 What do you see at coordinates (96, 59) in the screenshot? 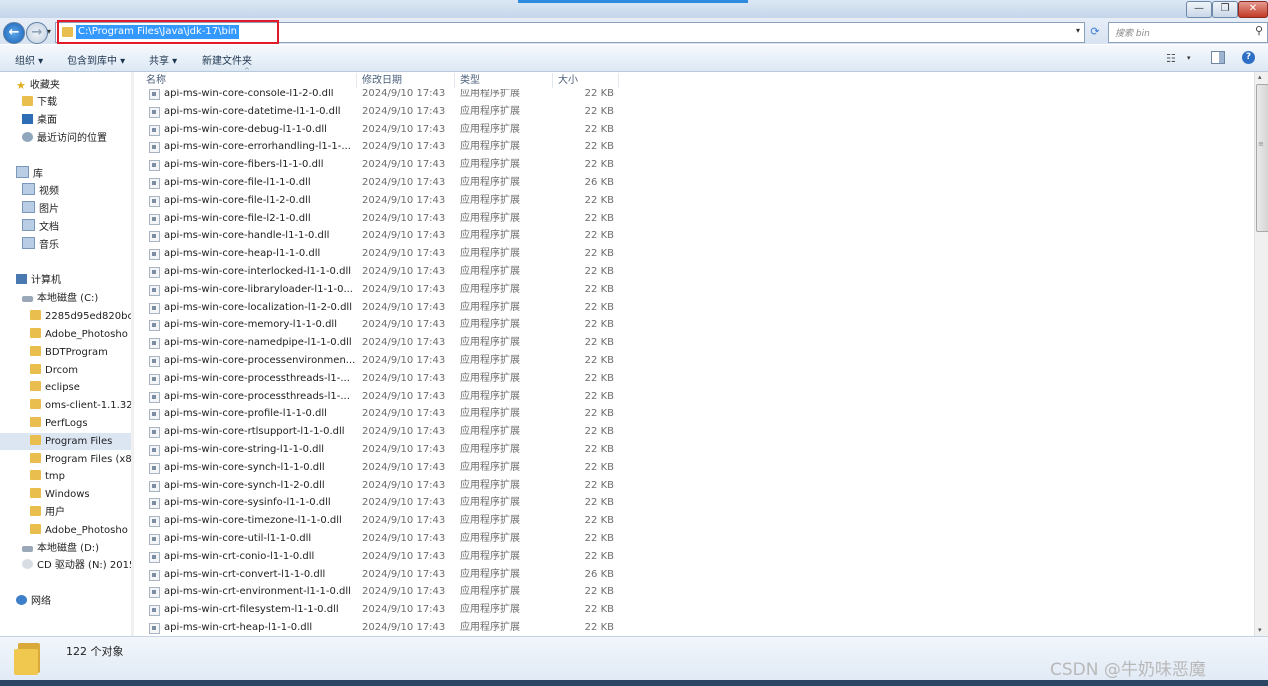
I see `include-in-library-menu: 包含到库中 ▾` at bounding box center [96, 59].